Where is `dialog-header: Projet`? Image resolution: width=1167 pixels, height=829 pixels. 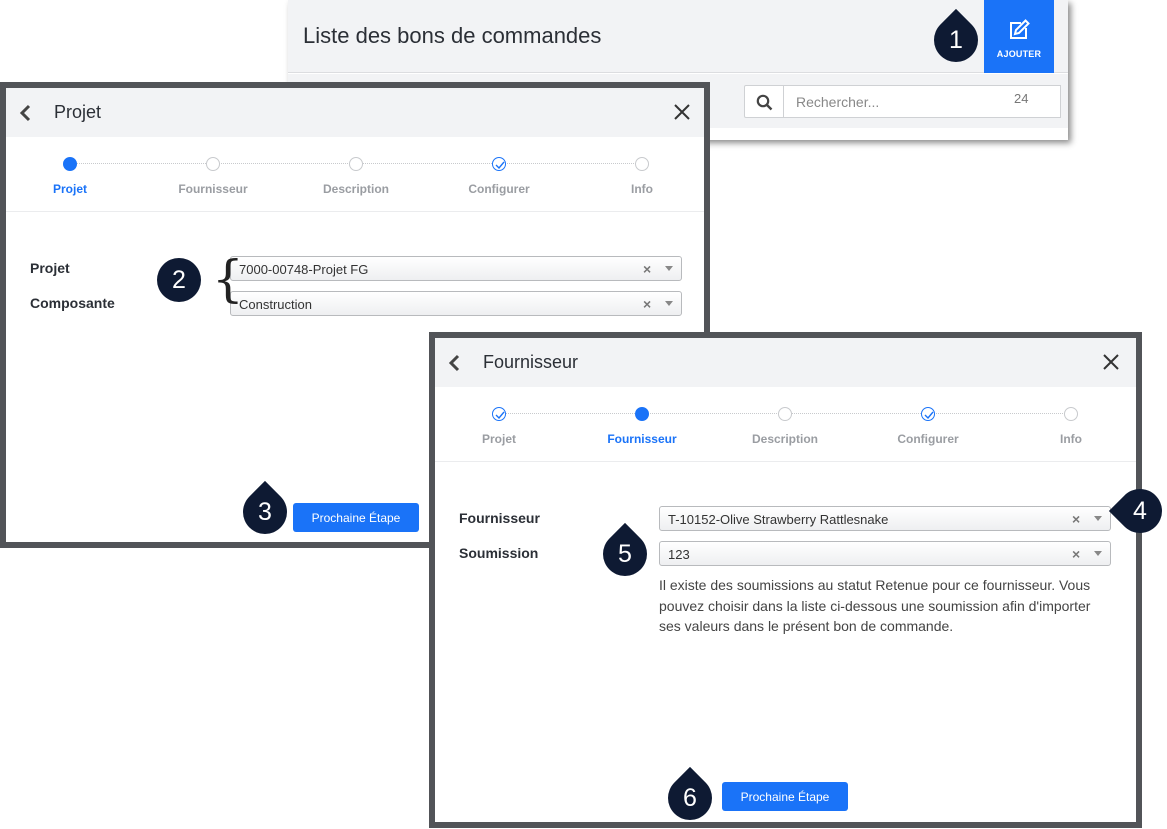
dialog-header: Projet is located at coordinates (355, 112).